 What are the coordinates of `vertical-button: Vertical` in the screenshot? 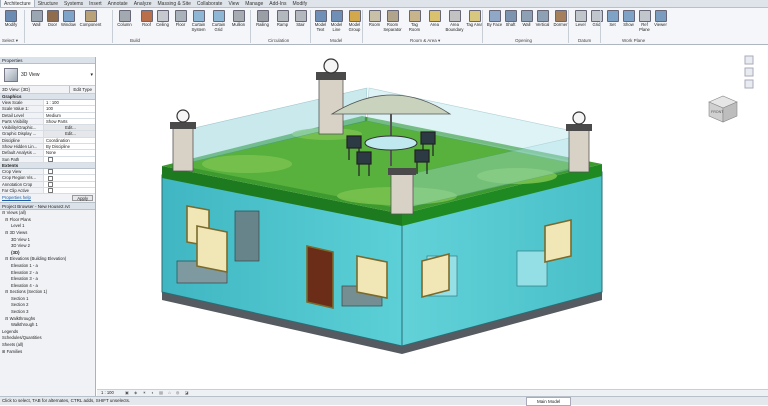 It's located at (542, 23).